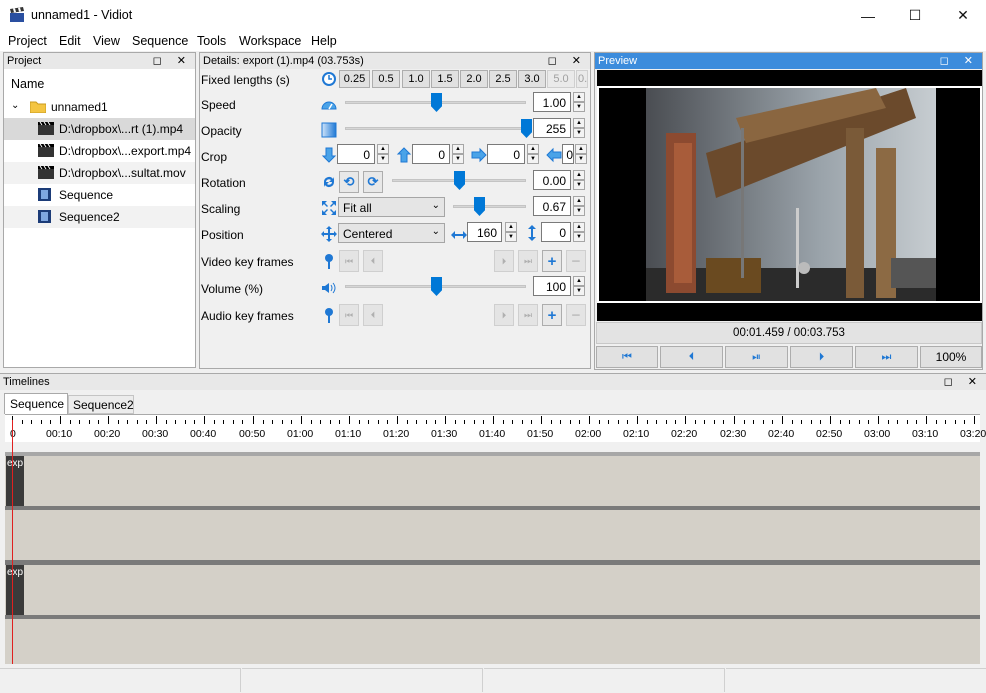  I want to click on fixed-length-button: 5.0, so click(561, 79).